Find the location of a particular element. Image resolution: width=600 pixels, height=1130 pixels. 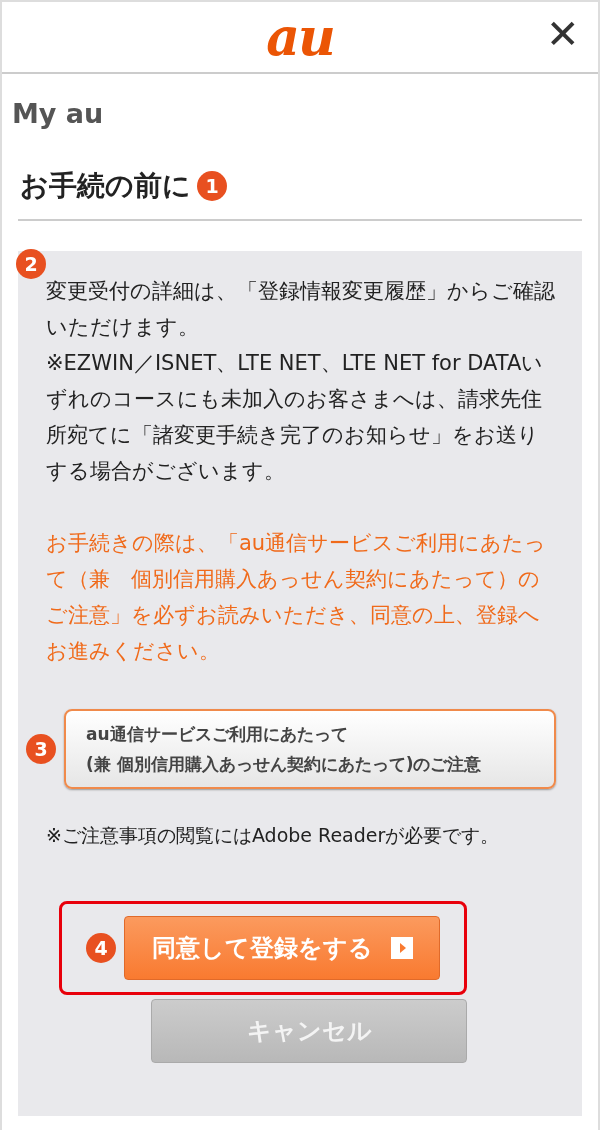

callout-number: 4 is located at coordinates (101, 948).